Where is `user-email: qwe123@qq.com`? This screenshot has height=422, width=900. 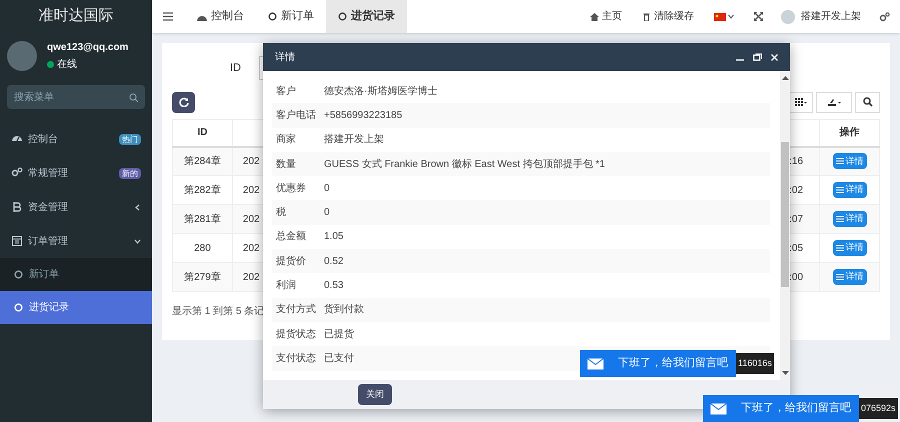
user-email: qwe123@qq.com is located at coordinates (87, 48).